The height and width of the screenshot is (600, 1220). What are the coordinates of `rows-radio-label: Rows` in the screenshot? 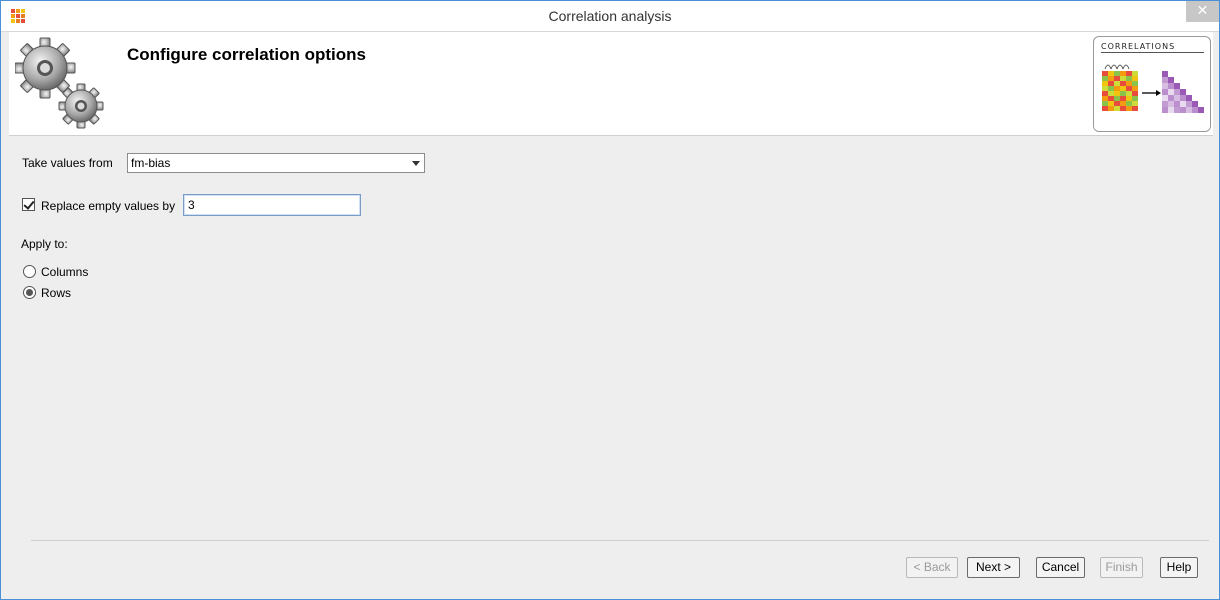 It's located at (56, 293).